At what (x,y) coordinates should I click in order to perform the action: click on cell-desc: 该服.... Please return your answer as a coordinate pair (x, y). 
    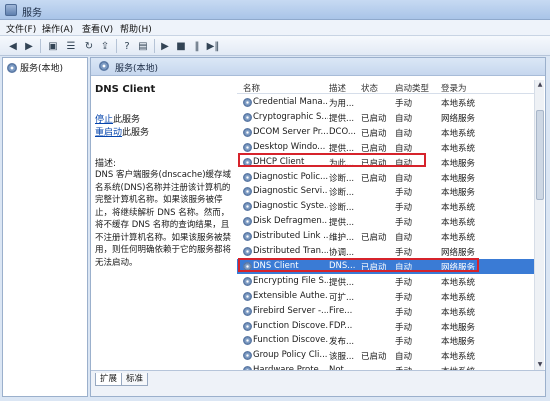
    Looking at the image, I should click on (342, 357).